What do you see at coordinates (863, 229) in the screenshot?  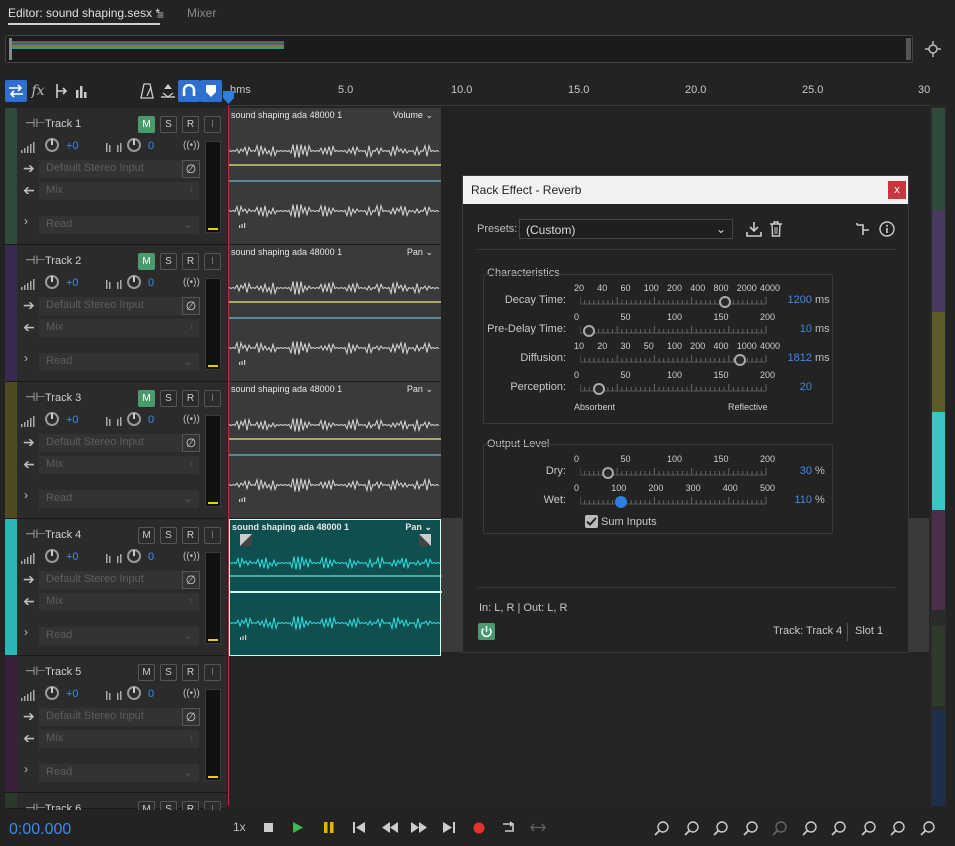 I see `routing-icon` at bounding box center [863, 229].